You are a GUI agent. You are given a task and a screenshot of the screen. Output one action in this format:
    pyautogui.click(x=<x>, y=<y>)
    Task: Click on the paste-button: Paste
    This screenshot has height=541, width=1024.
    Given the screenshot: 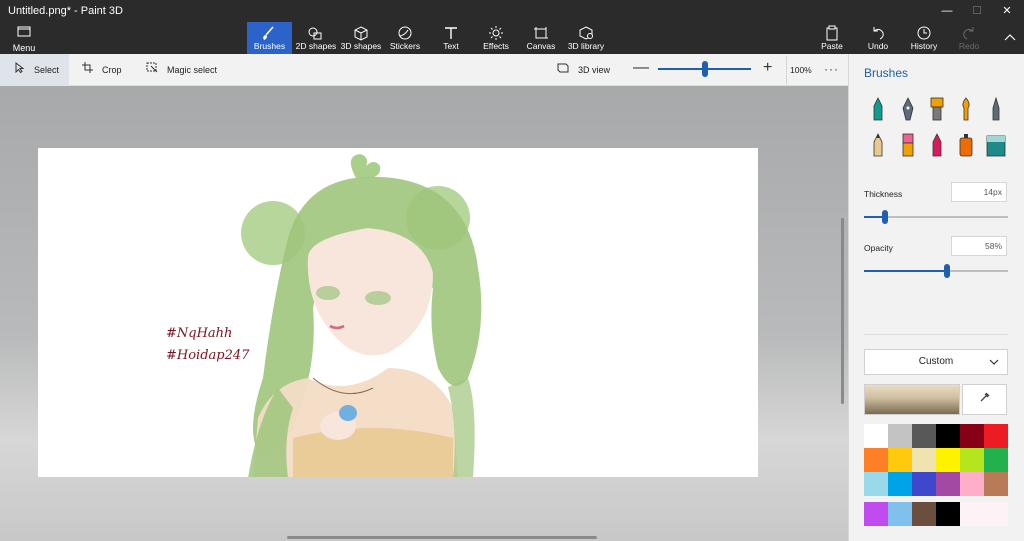 What is the action you would take?
    pyautogui.click(x=832, y=38)
    